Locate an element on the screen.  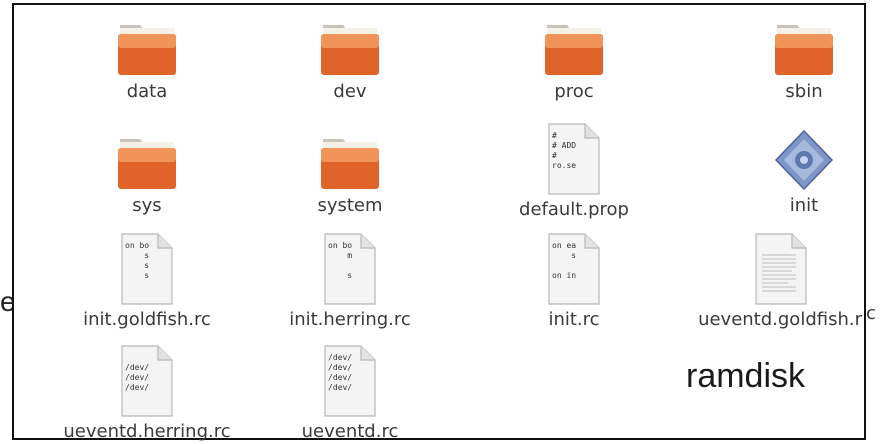
file-label: init.goldfish.rc is located at coordinates (147, 319).